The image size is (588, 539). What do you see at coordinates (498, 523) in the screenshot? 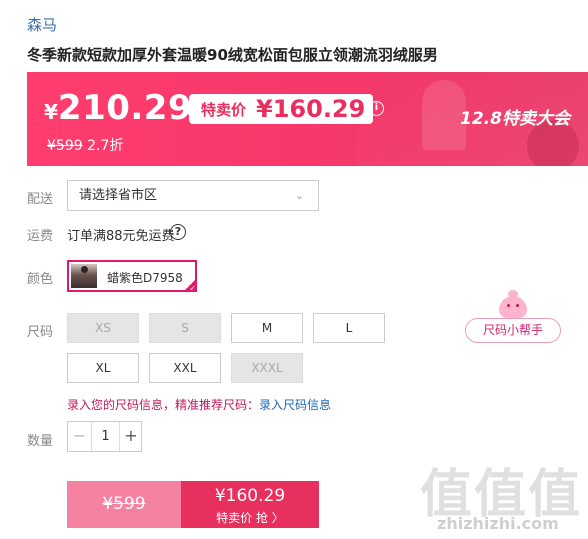
I see `watermark-url: zhizhizhi.com` at bounding box center [498, 523].